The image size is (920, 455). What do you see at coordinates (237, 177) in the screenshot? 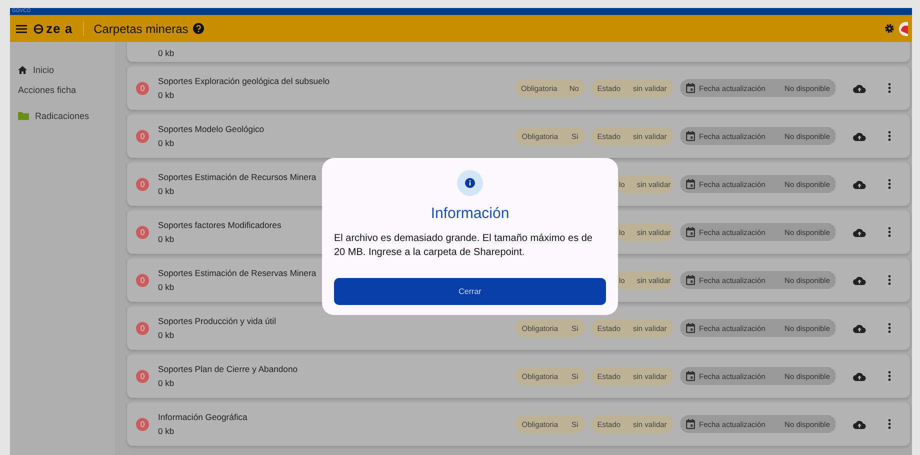
I see `file-title: Soportes Estimación de Recursos Minera` at bounding box center [237, 177].